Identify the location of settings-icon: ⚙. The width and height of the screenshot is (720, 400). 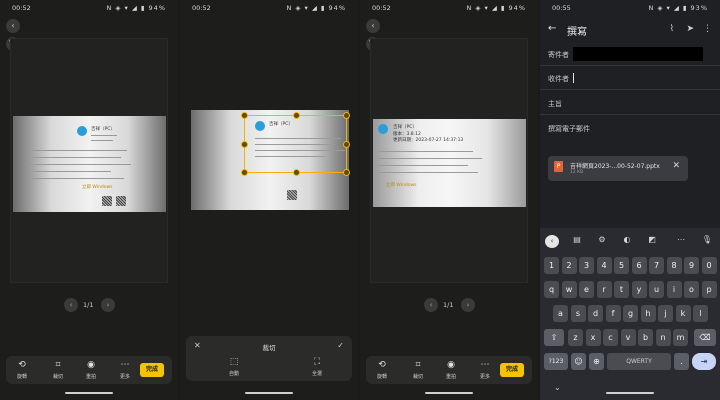
(602, 239).